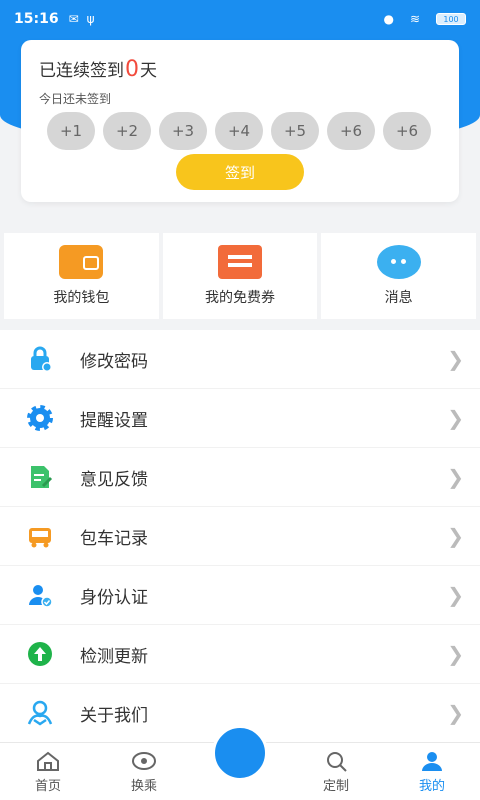  Describe the element at coordinates (388, 19) in the screenshot. I see `location-icon: ●` at that location.